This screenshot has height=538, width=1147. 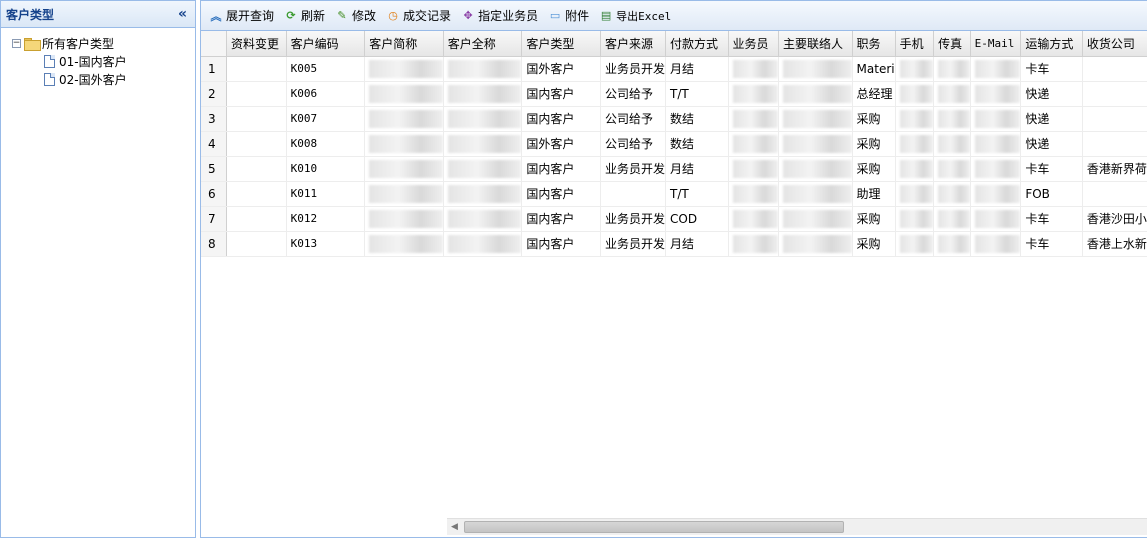 I want to click on cell-empty, so click(x=256, y=219).